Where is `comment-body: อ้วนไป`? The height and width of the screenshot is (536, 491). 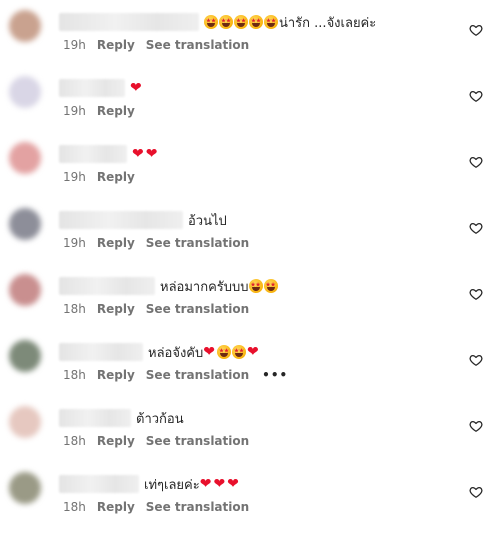 comment-body: อ้วนไป is located at coordinates (143, 220).